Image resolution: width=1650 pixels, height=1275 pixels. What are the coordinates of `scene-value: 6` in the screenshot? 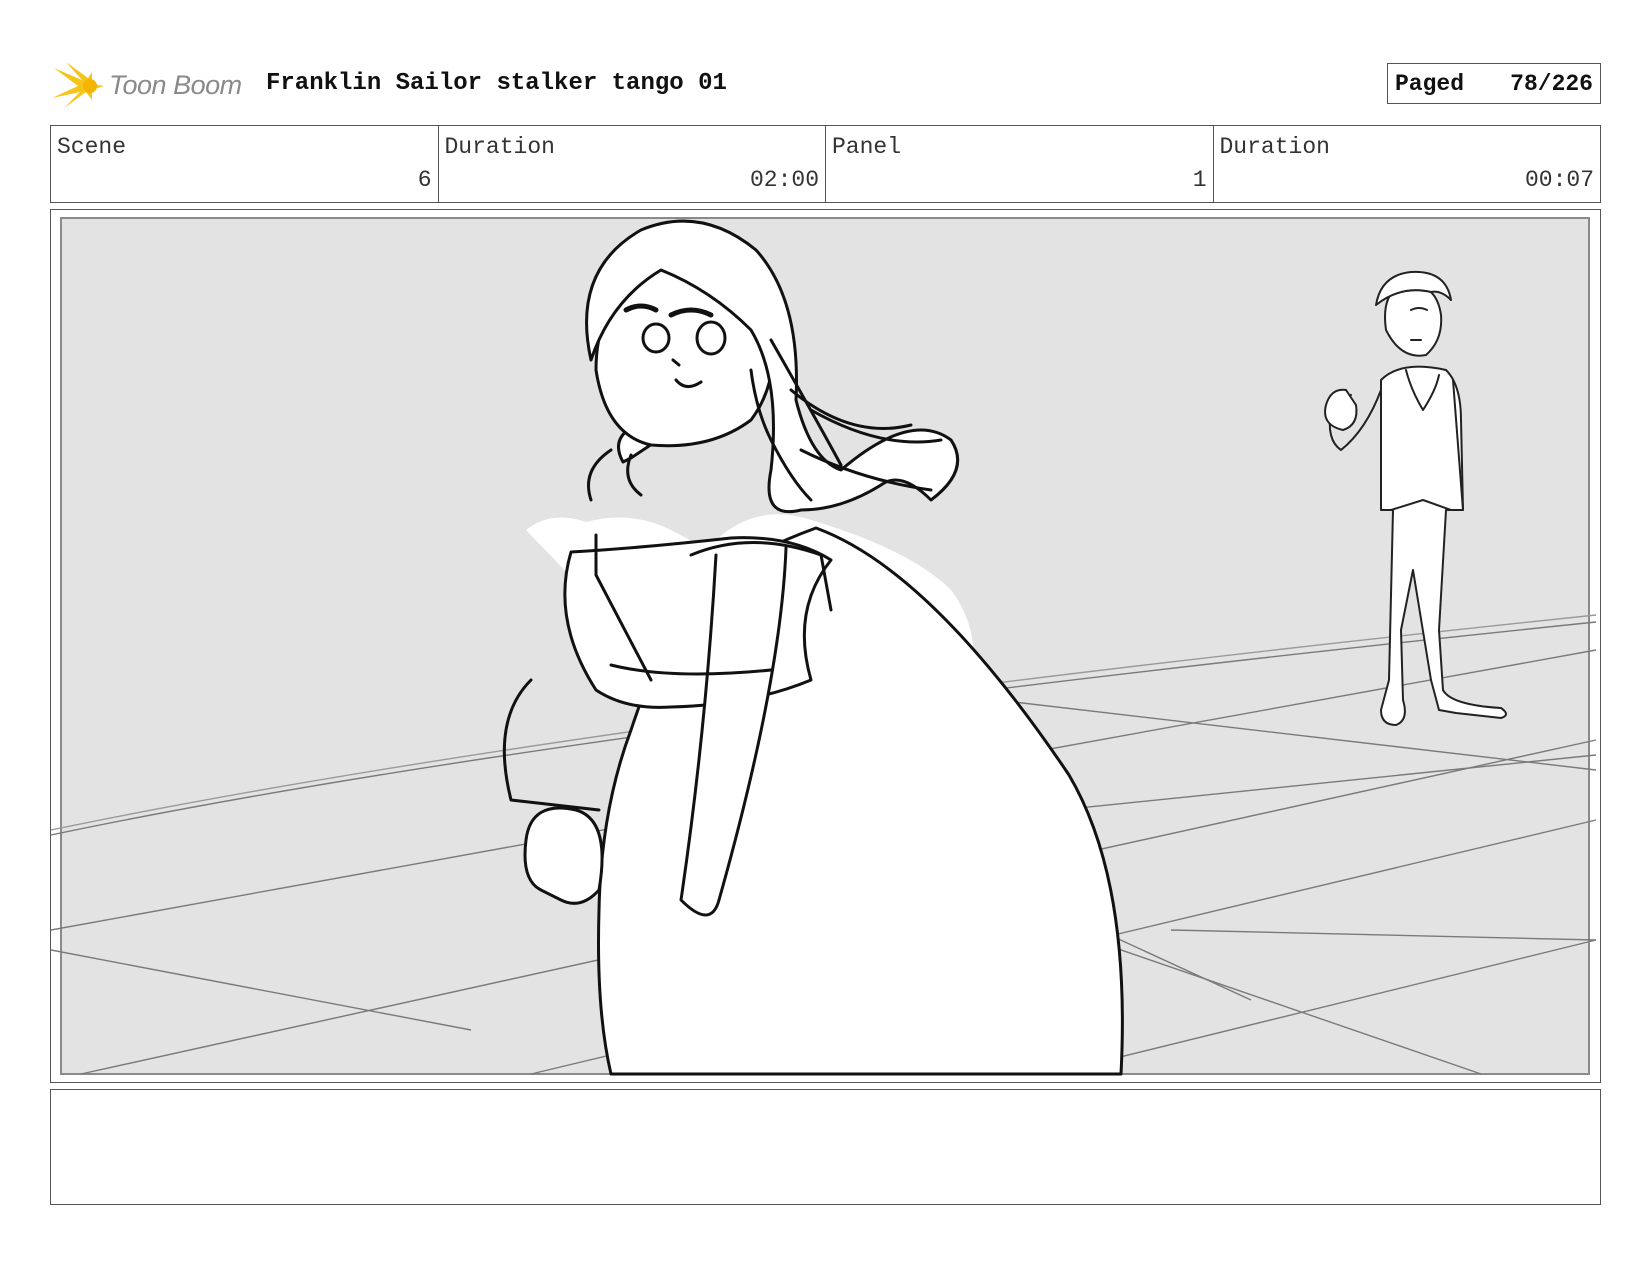 It's located at (424, 180).